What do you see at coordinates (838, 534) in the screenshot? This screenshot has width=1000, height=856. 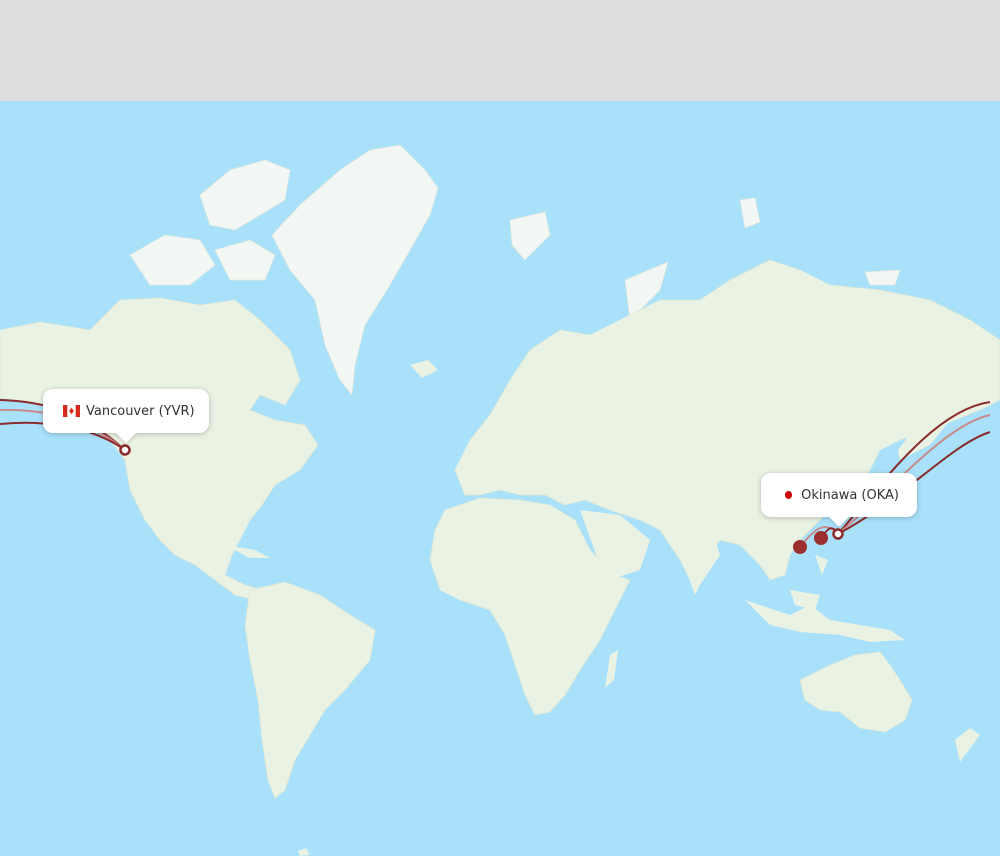 I see `airport-marker-oka` at bounding box center [838, 534].